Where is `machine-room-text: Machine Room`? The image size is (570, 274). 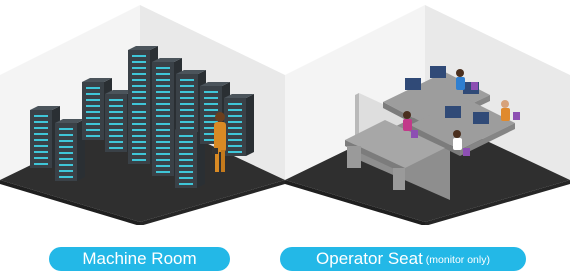 machine-room-text: Machine Room is located at coordinates (139, 258).